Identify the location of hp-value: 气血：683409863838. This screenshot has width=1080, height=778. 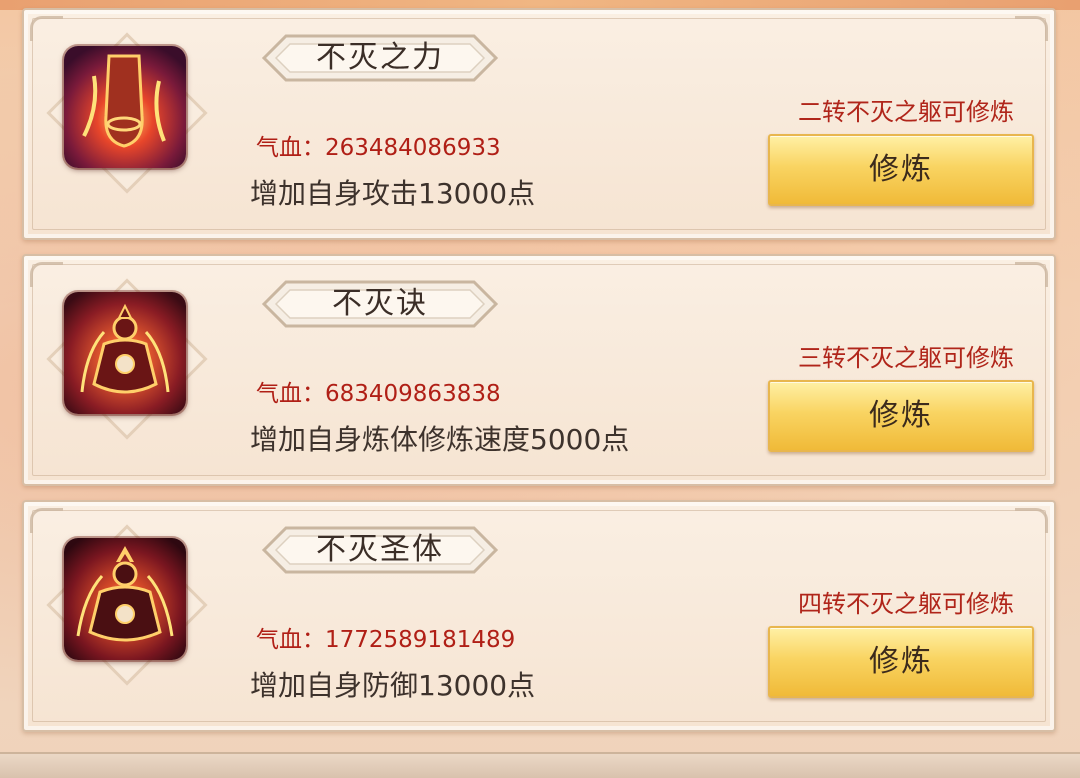
(378, 394).